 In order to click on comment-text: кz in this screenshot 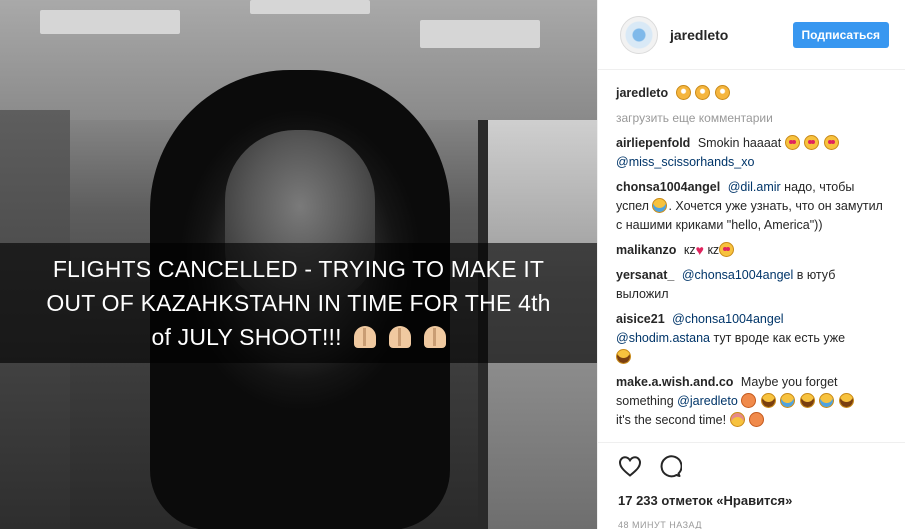, I will do `click(689, 250)`.